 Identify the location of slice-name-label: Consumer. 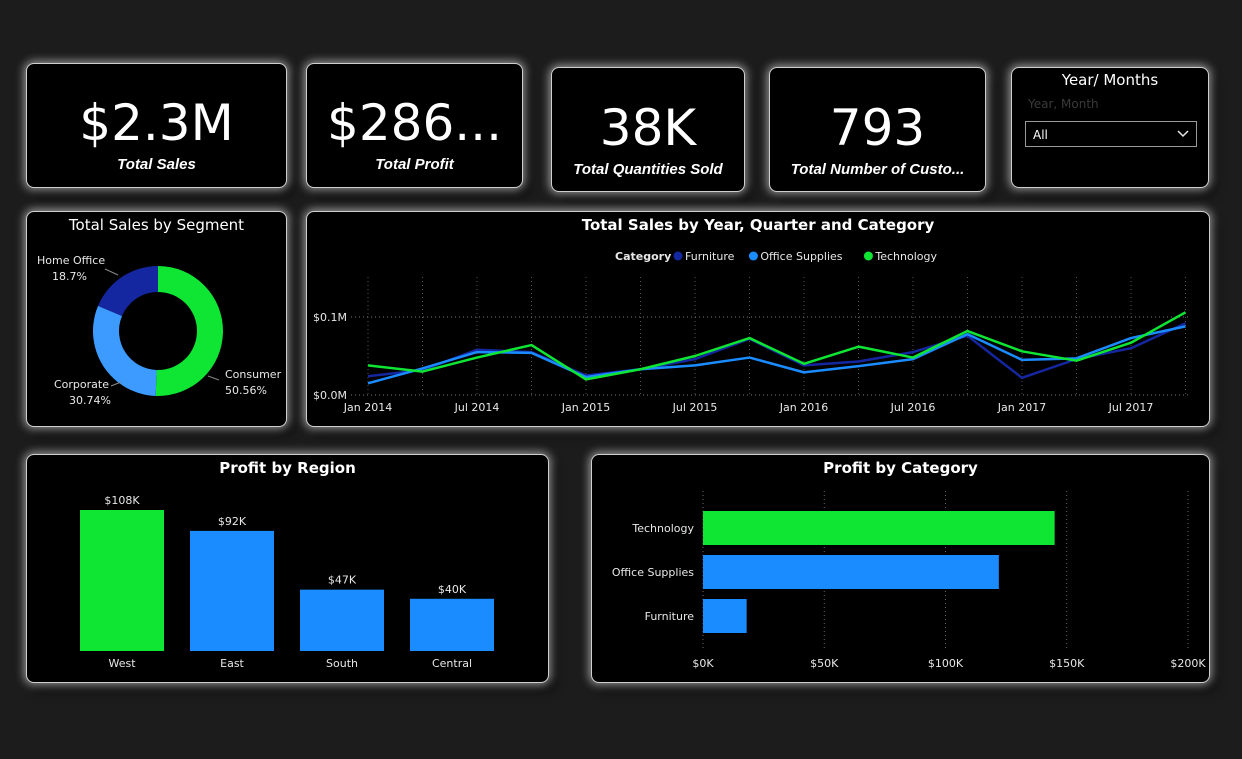
(253, 374).